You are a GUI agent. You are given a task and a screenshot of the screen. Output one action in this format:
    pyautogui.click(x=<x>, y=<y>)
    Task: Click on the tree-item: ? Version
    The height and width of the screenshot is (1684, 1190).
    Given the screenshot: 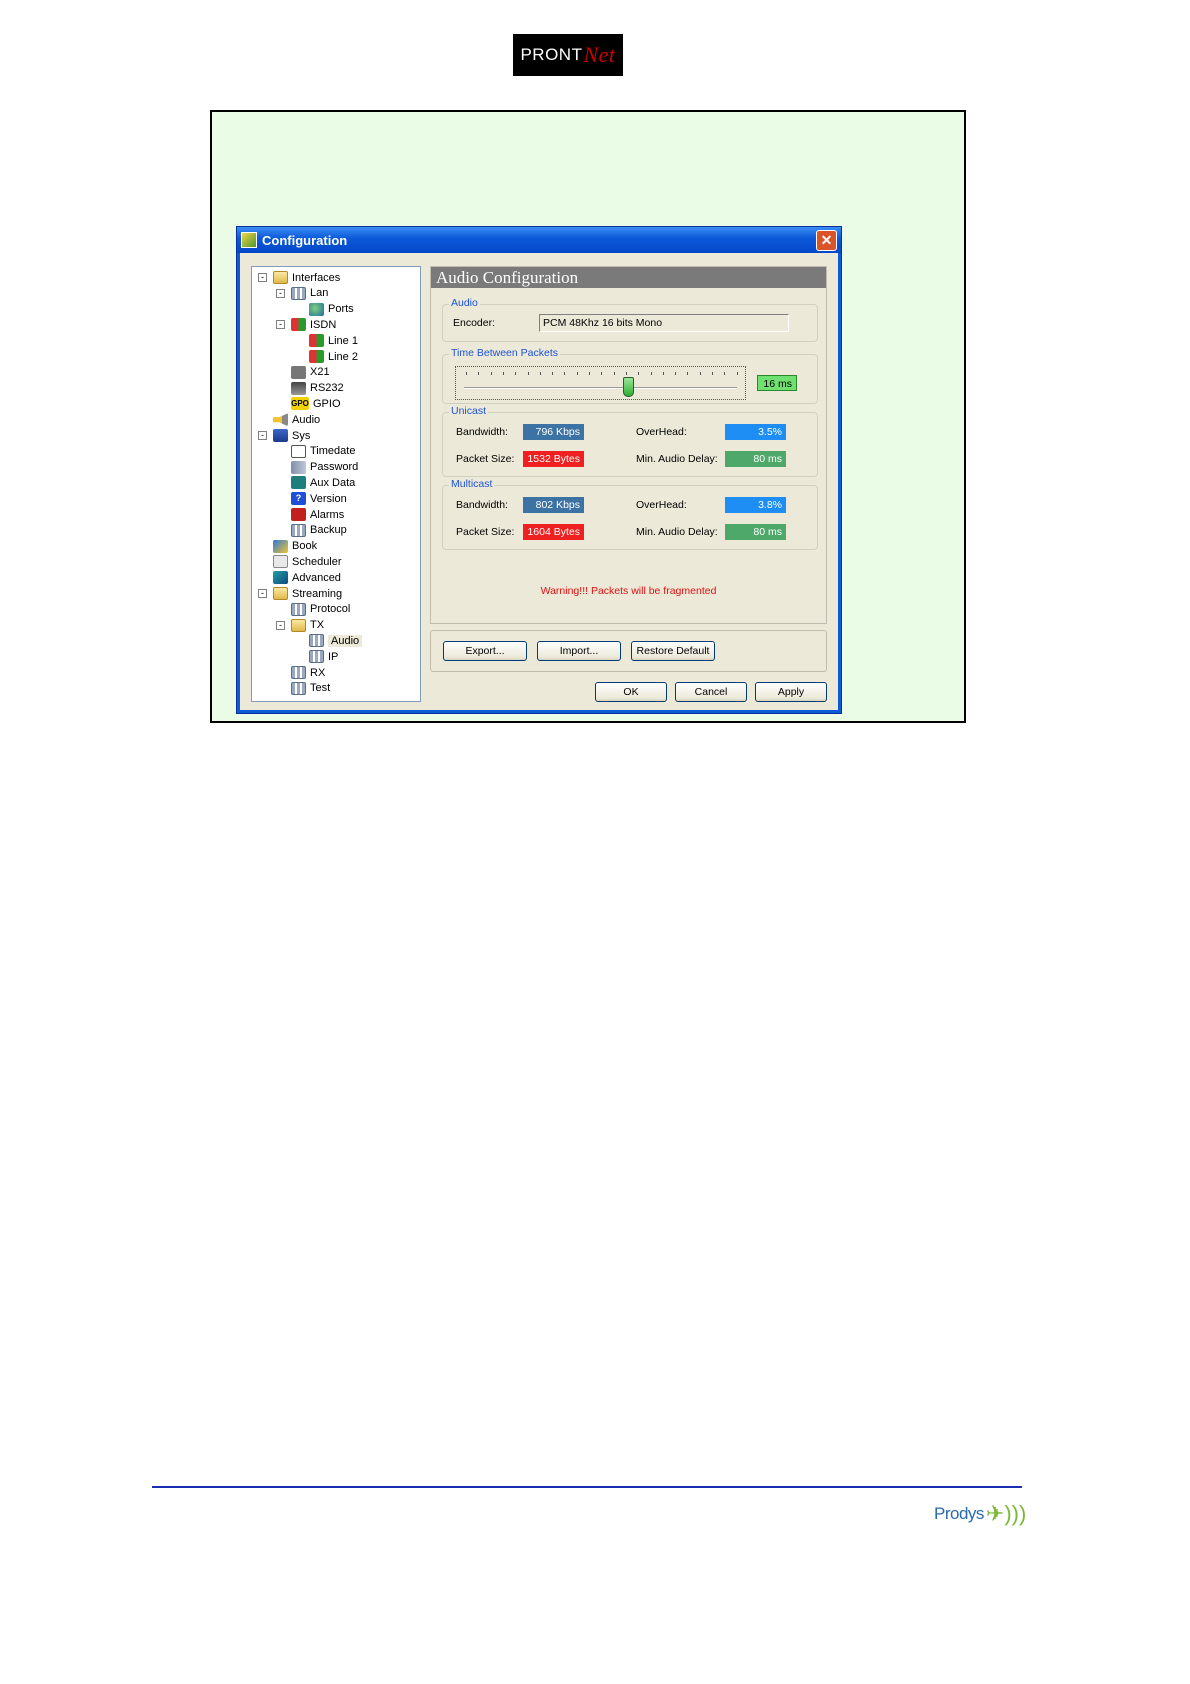 What is the action you would take?
    pyautogui.click(x=319, y=498)
    